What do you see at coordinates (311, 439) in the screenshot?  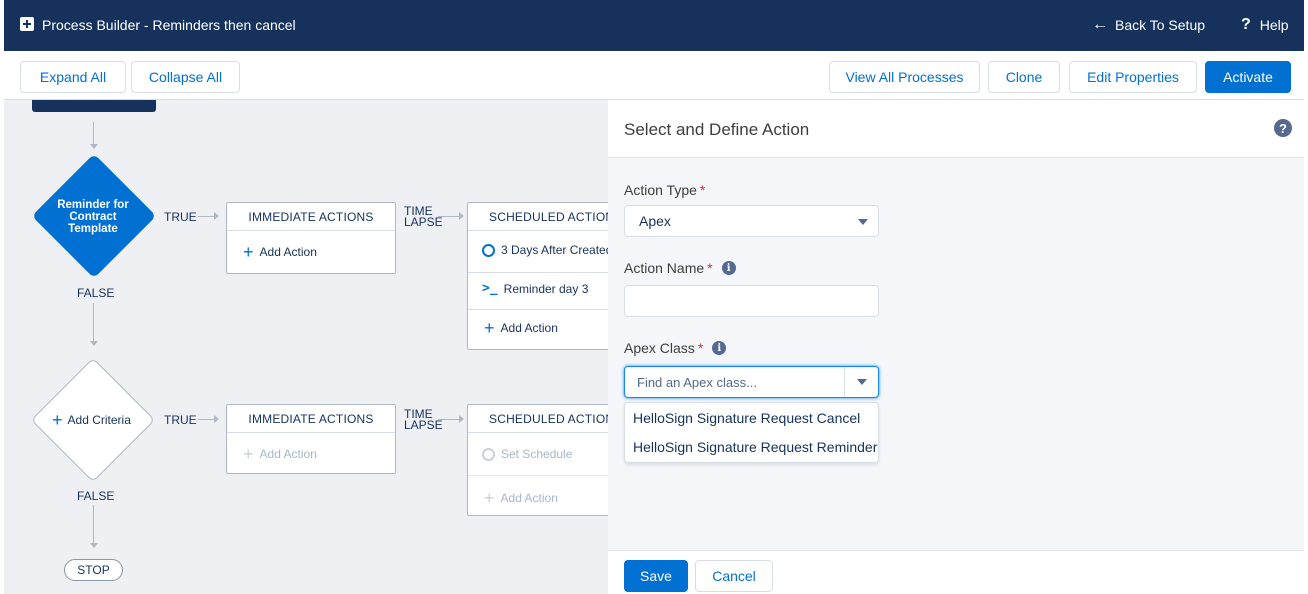 I see `immediate-actions-box-2: IMMEDIATE ACTIONS + Add Action` at bounding box center [311, 439].